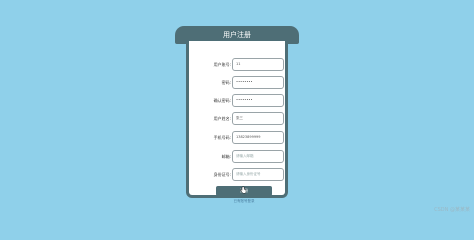 This screenshot has height=240, width=474. I want to click on password-input: ••••••••, so click(258, 82).